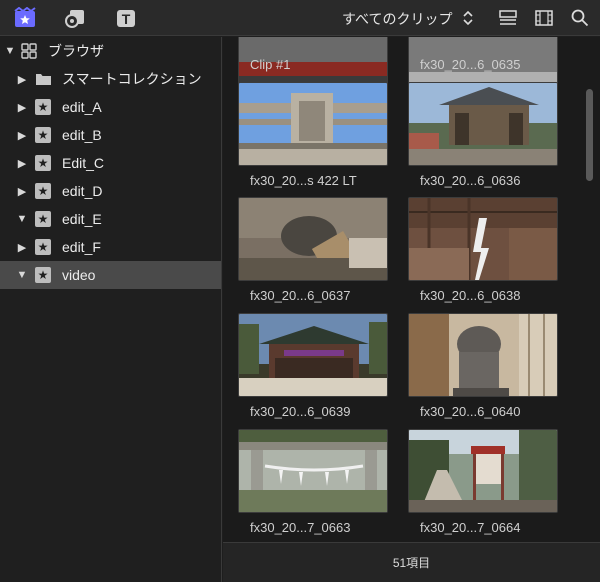 The image size is (600, 582). Describe the element at coordinates (75, 18) in the screenshot. I see `photos-audio-icon` at that location.